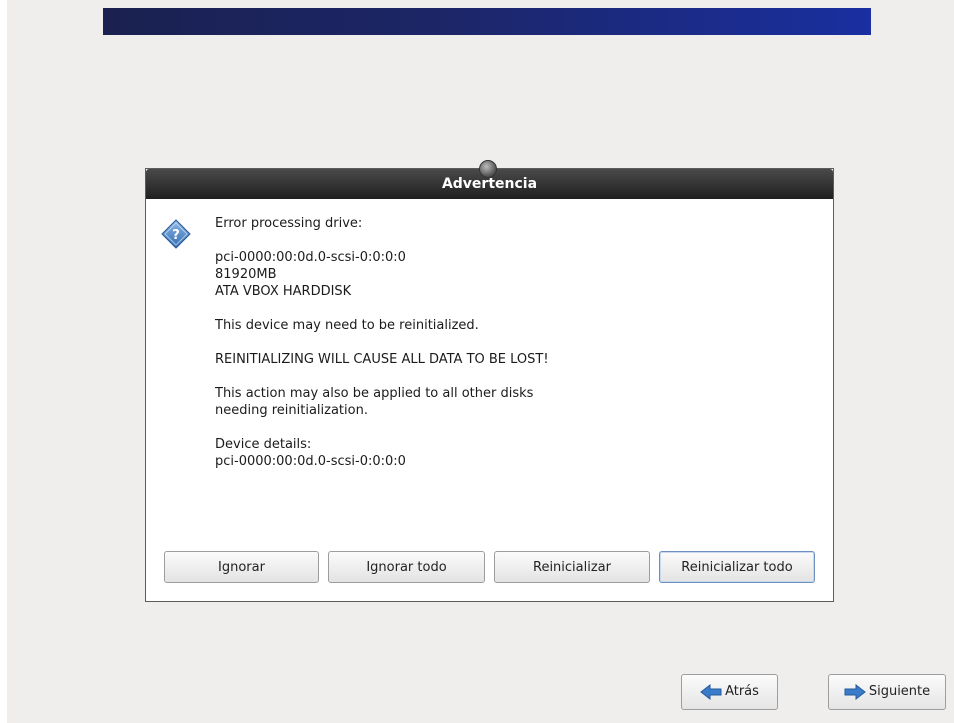 The width and height of the screenshot is (954, 723). What do you see at coordinates (246, 274) in the screenshot?
I see `drive-size: 81920MB` at bounding box center [246, 274].